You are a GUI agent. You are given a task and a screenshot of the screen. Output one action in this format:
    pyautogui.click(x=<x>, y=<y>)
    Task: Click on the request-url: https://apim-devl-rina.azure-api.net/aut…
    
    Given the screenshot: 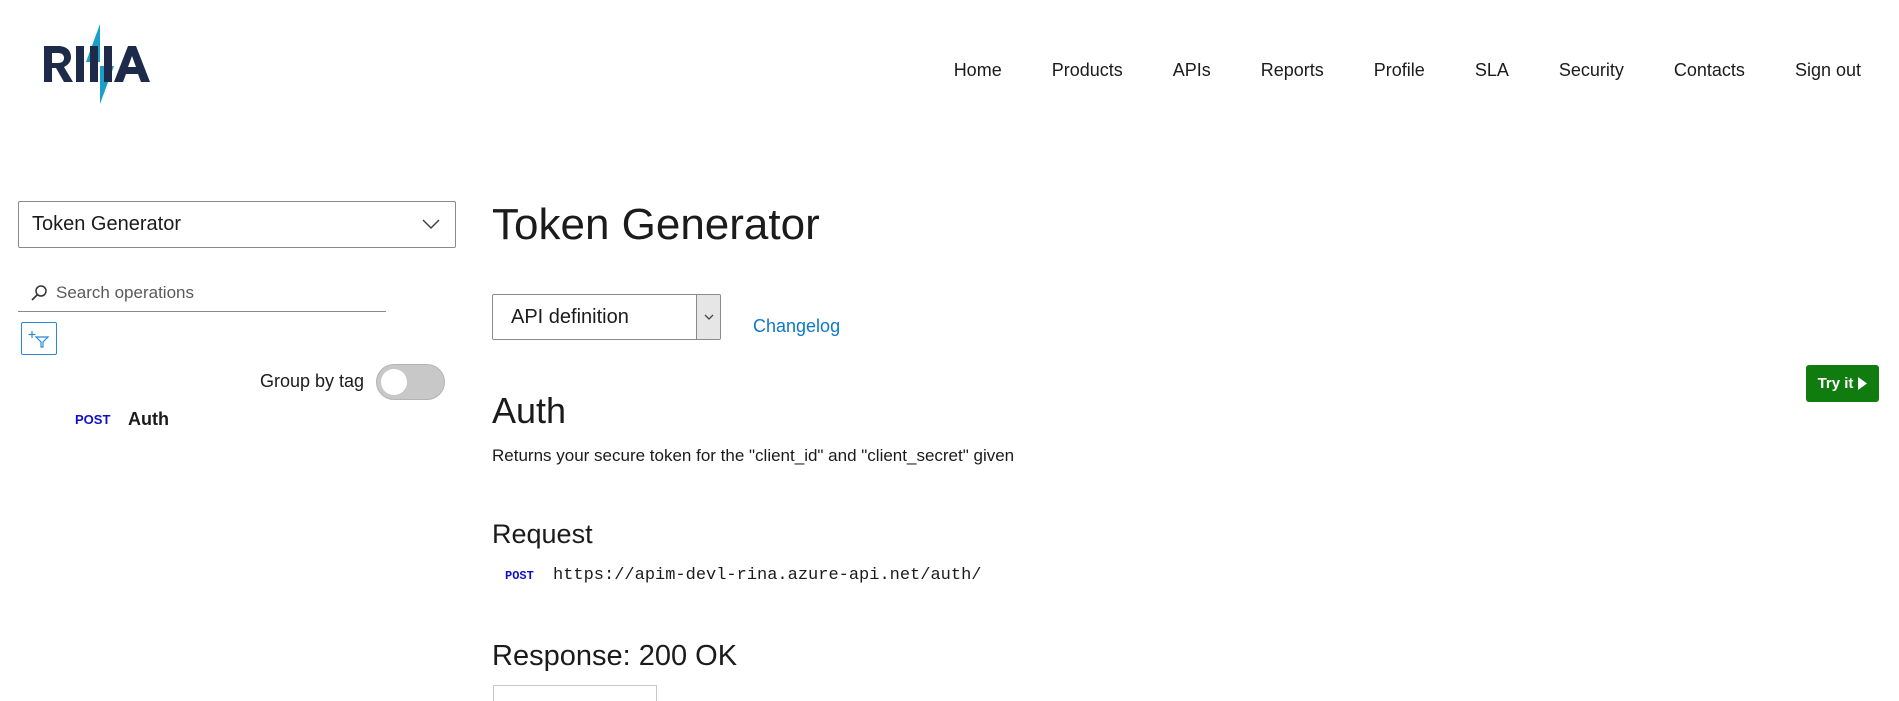 What is the action you would take?
    pyautogui.click(x=767, y=575)
    